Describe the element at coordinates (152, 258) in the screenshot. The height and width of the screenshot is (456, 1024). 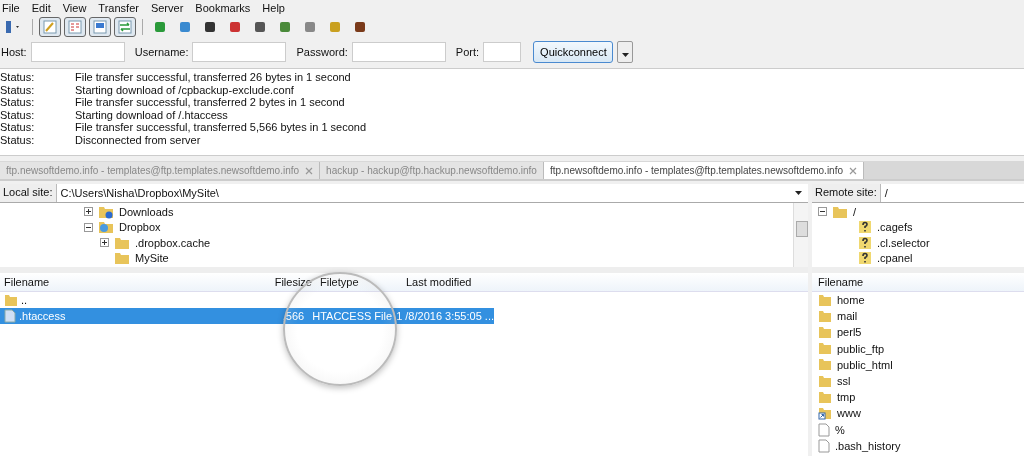
I see `tree-item: MySite` at that location.